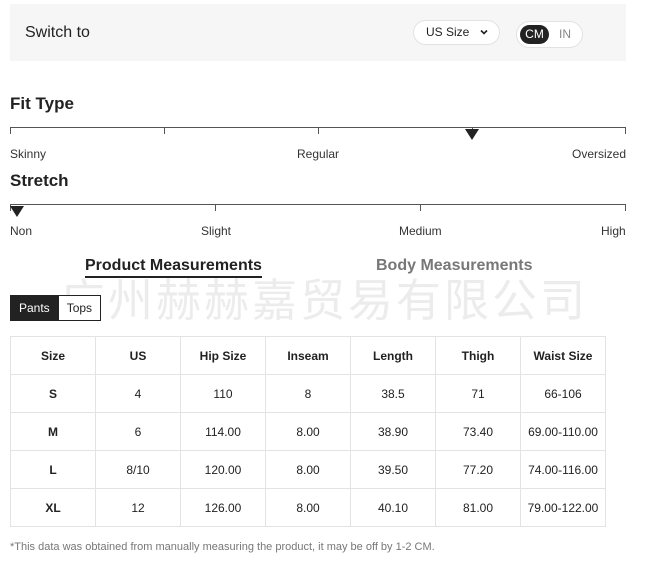  What do you see at coordinates (472, 134) in the screenshot?
I see `fit-type-marker` at bounding box center [472, 134].